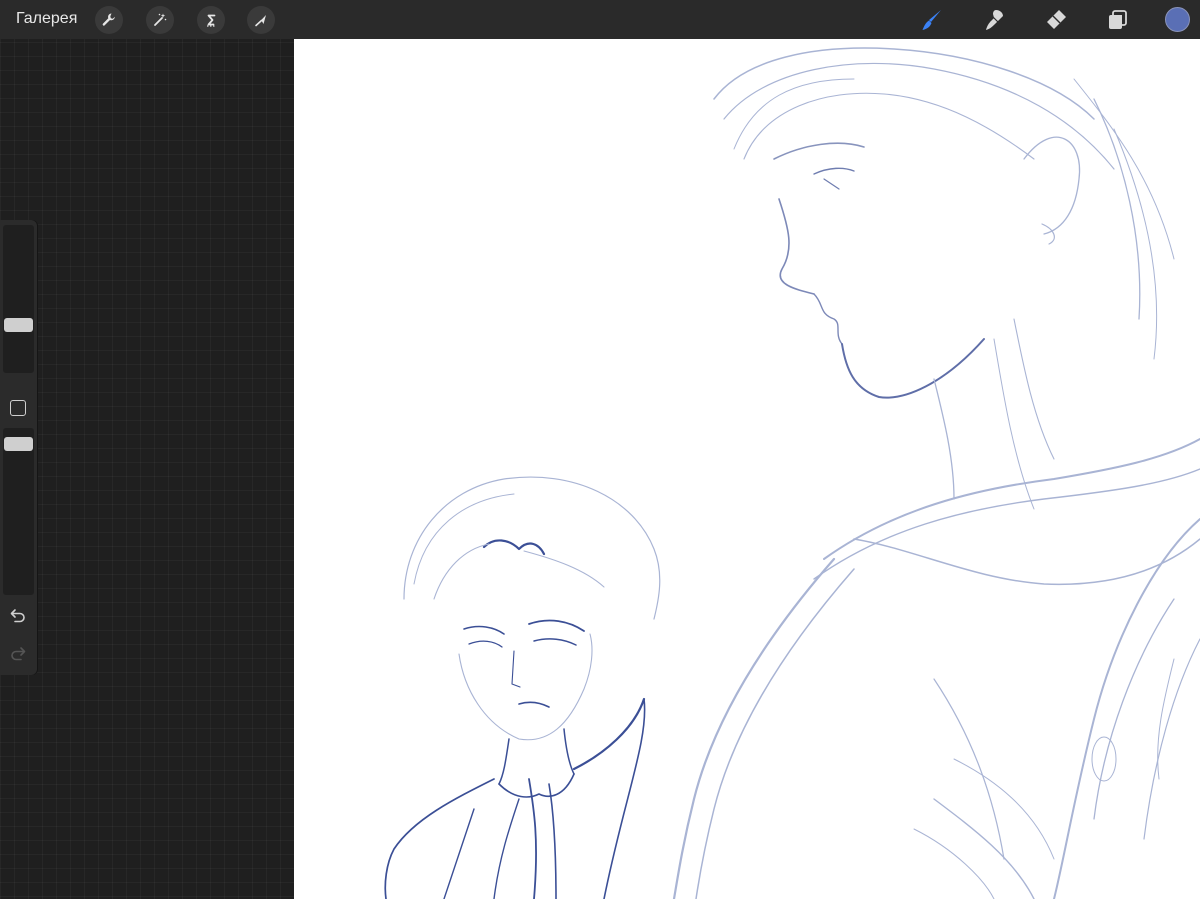 The width and height of the screenshot is (1200, 899). I want to click on layers-icon, so click(1118, 20).